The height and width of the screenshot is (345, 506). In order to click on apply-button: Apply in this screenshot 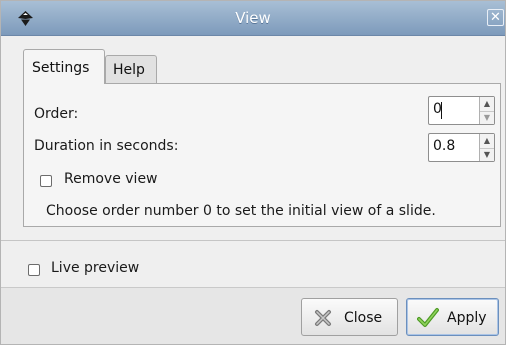, I will do `click(452, 317)`.